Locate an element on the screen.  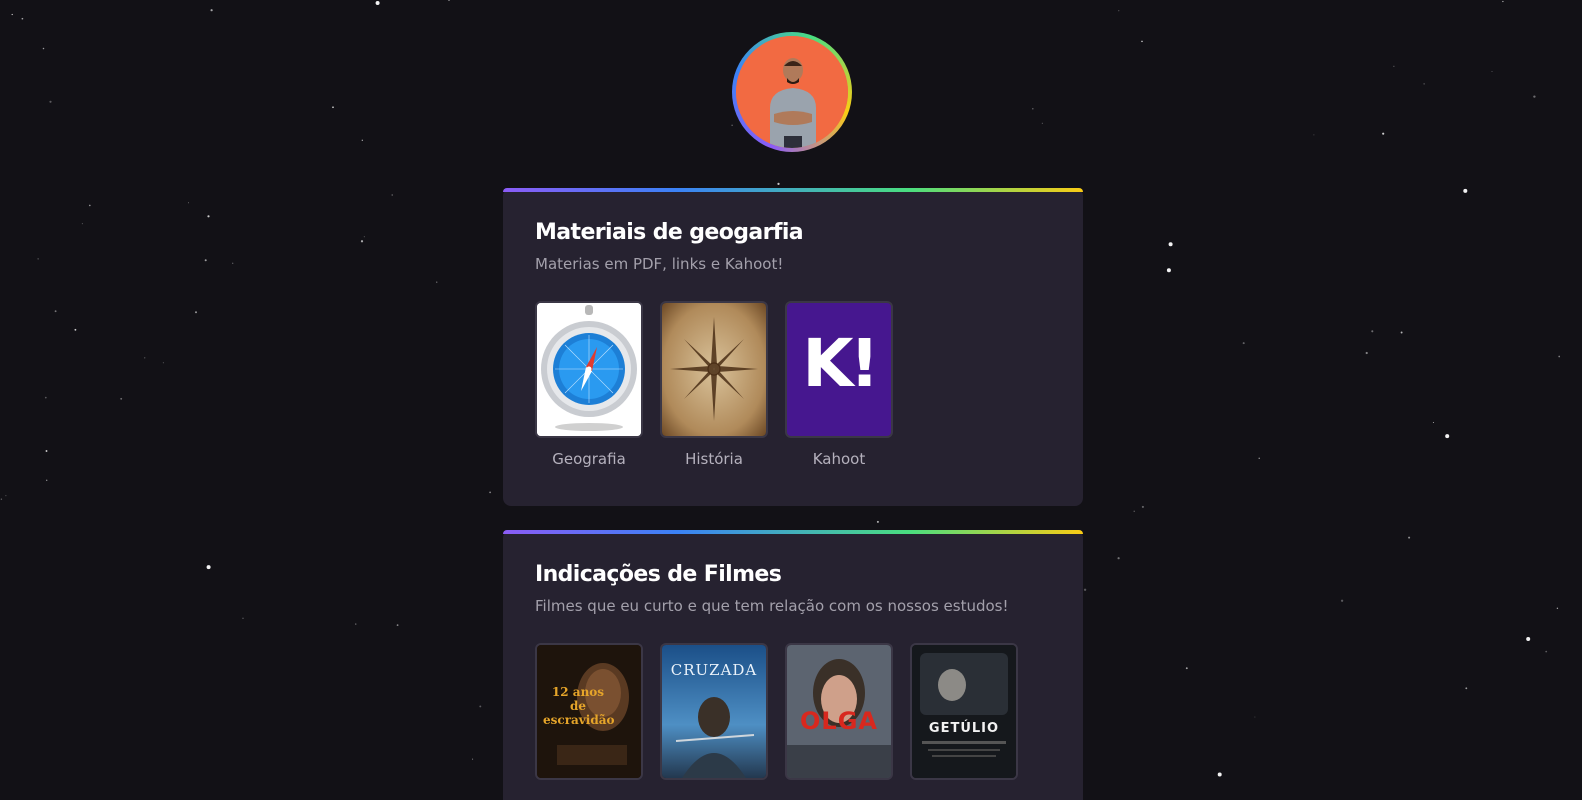
tile-label: Kahoot is located at coordinates (839, 459).